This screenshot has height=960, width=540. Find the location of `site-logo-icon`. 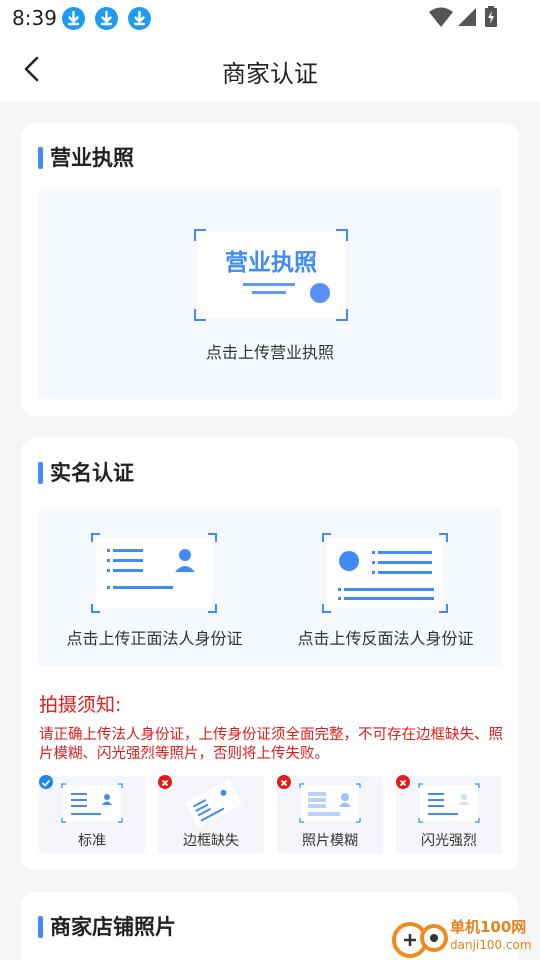

site-logo-icon is located at coordinates (420, 940).